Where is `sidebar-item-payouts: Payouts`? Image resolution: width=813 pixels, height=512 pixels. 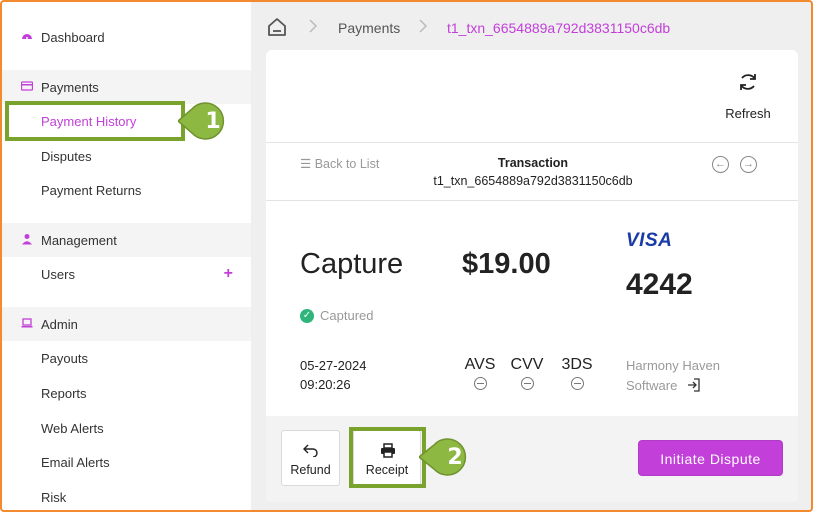
sidebar-item-payouts: Payouts is located at coordinates (126, 358).